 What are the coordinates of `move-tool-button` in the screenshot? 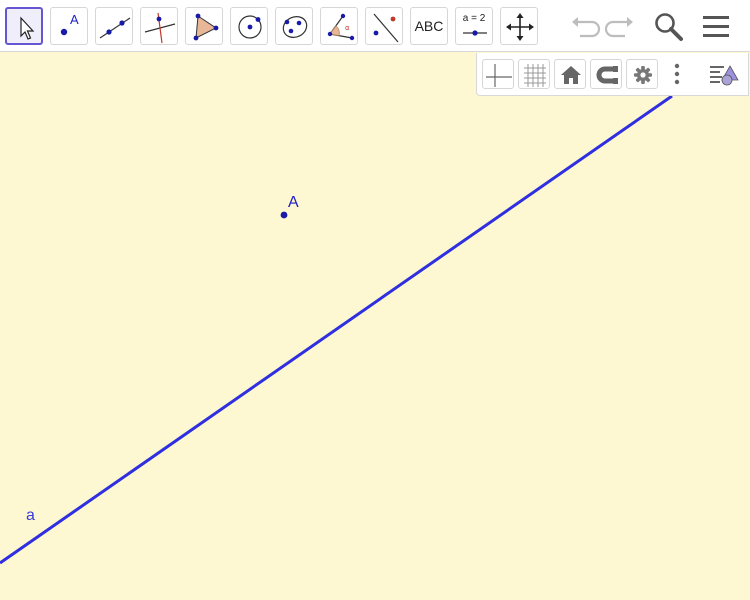 It's located at (24, 26).